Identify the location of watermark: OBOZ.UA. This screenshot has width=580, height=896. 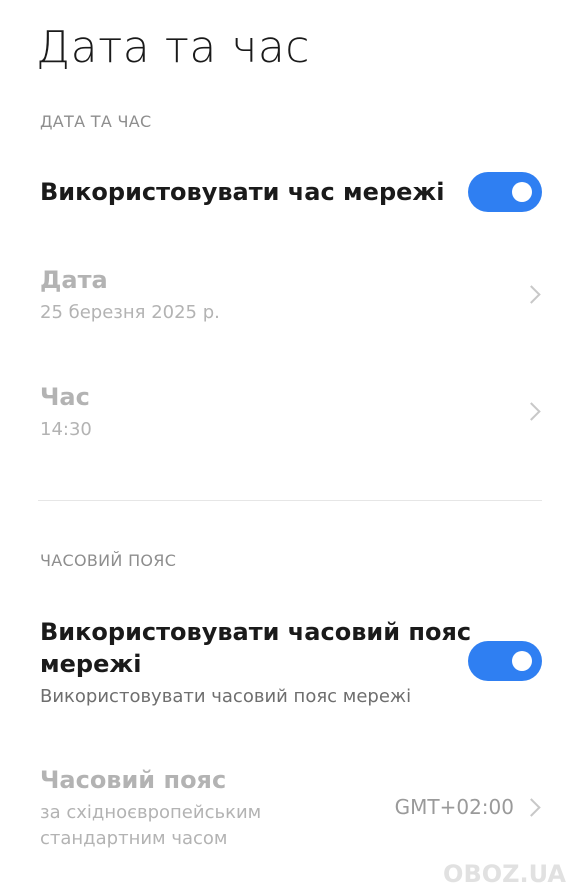
(504, 874).